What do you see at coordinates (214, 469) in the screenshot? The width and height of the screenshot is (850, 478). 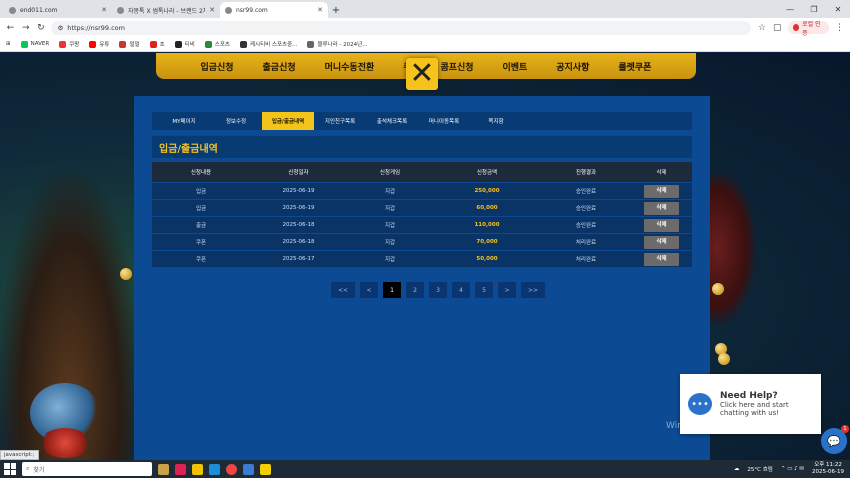 I see `edge-icon` at bounding box center [214, 469].